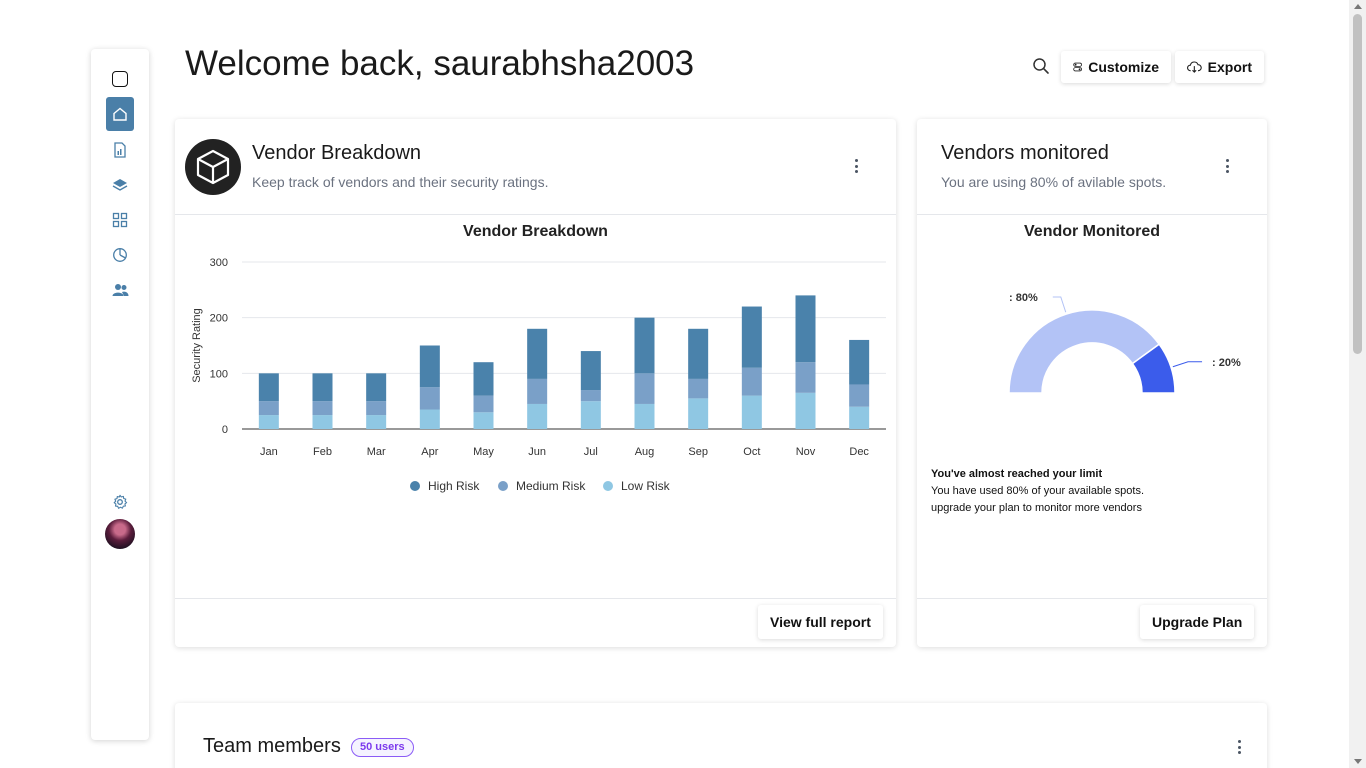 The height and width of the screenshot is (768, 1366). What do you see at coordinates (120, 79) in the screenshot?
I see `app-logo-icon` at bounding box center [120, 79].